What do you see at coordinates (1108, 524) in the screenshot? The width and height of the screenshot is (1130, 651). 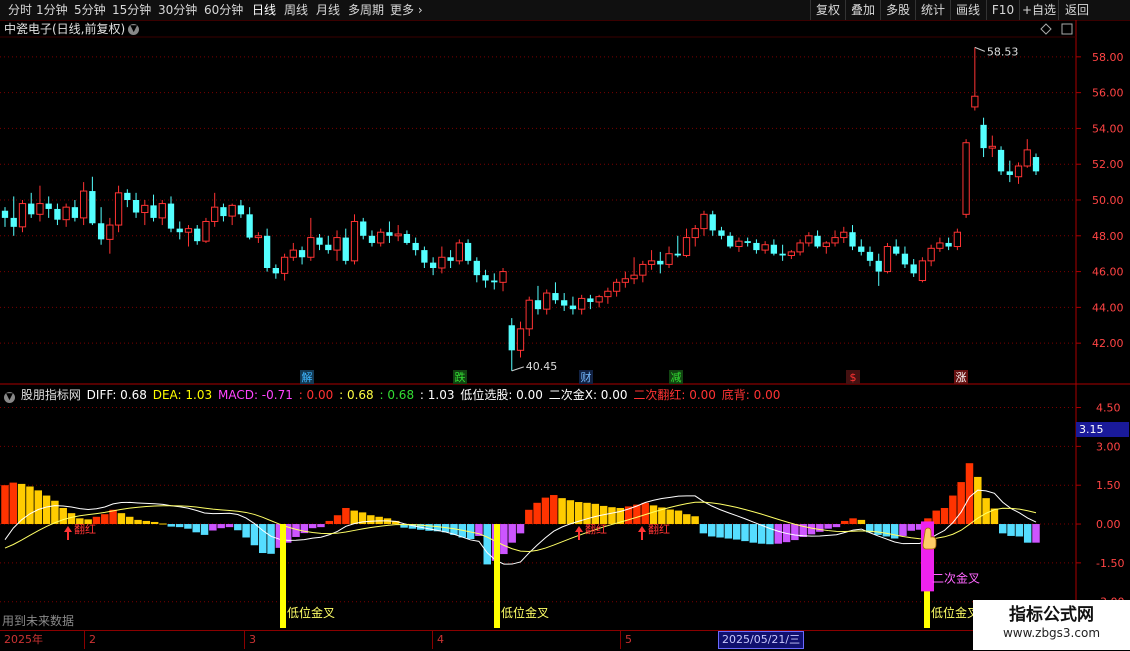 I see `ind-tick-label-3: 0.00` at bounding box center [1108, 524].